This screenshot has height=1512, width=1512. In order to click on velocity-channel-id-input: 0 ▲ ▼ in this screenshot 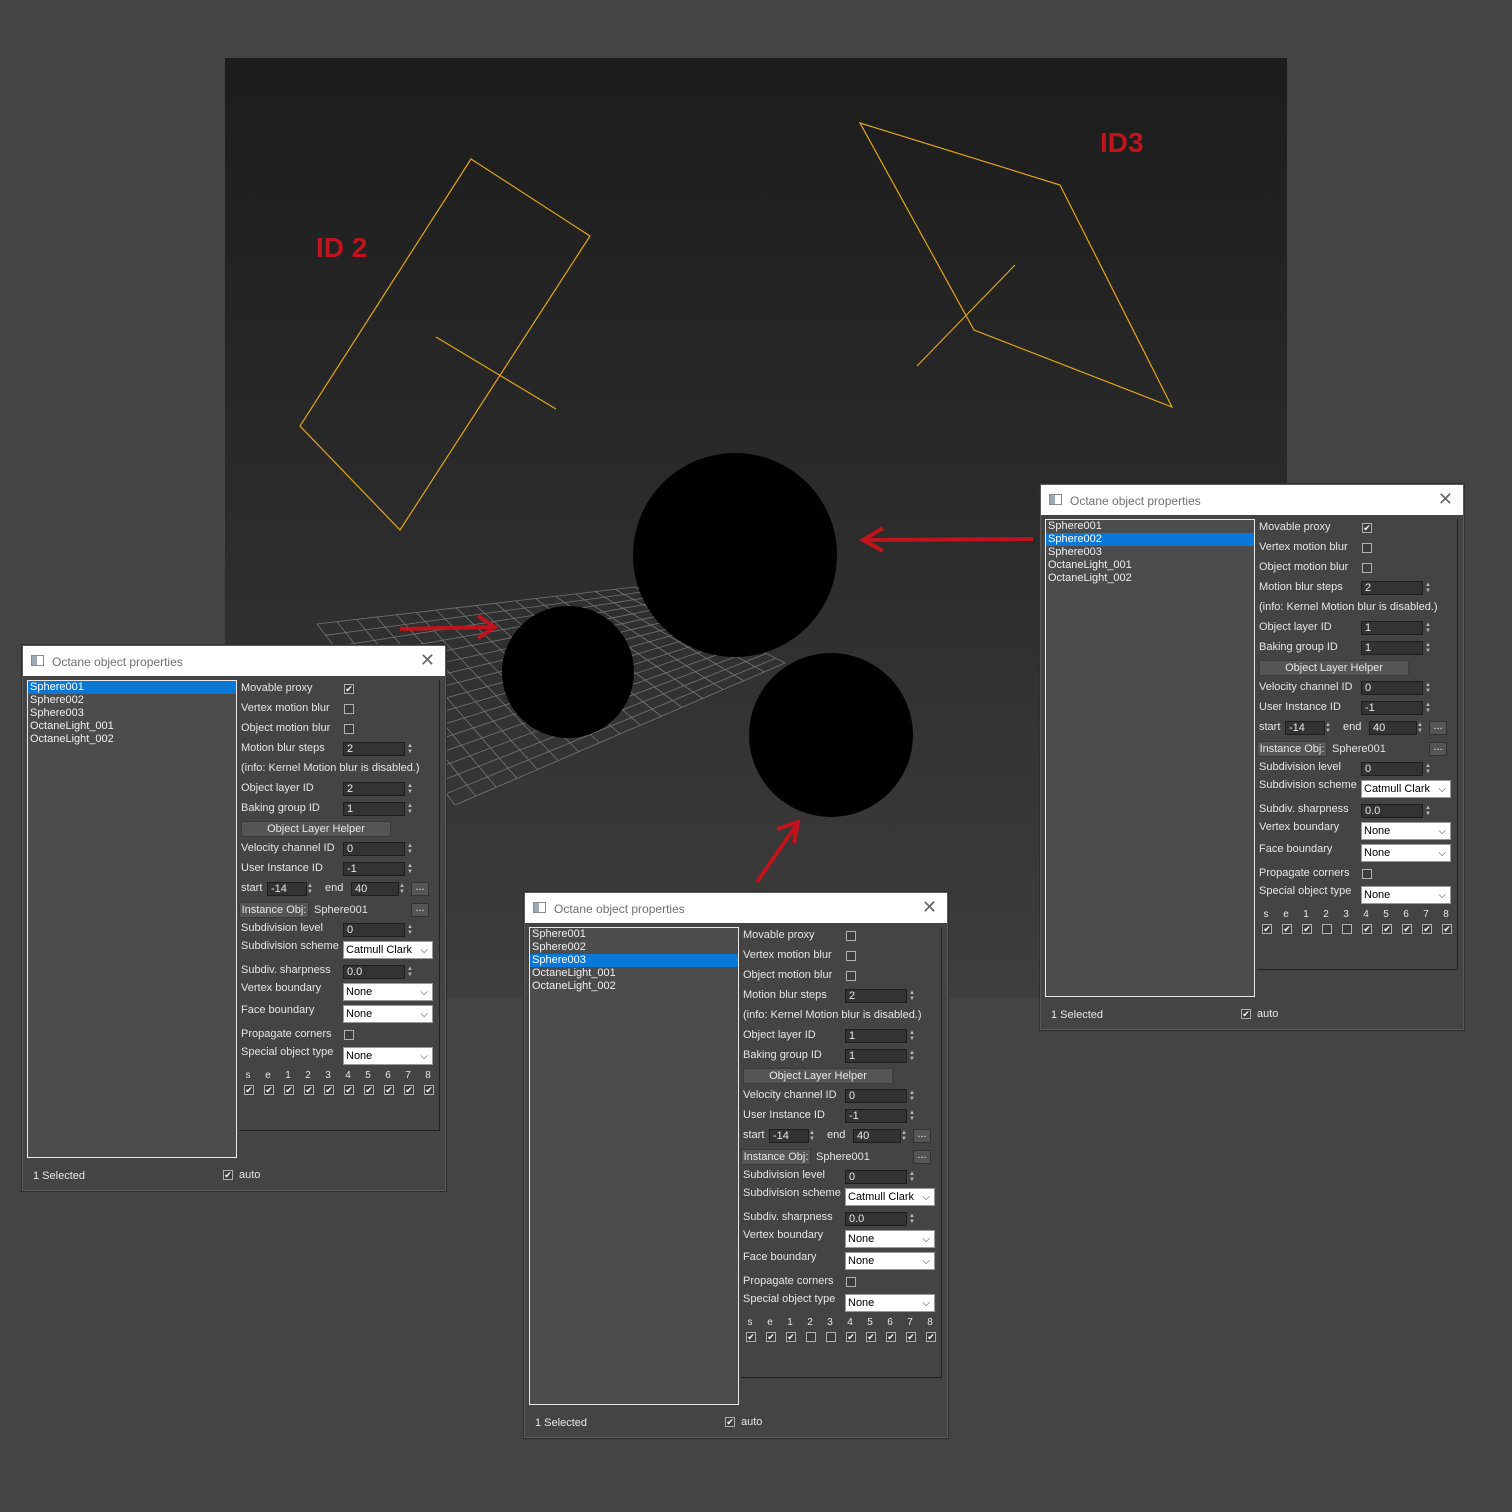, I will do `click(880, 1096)`.